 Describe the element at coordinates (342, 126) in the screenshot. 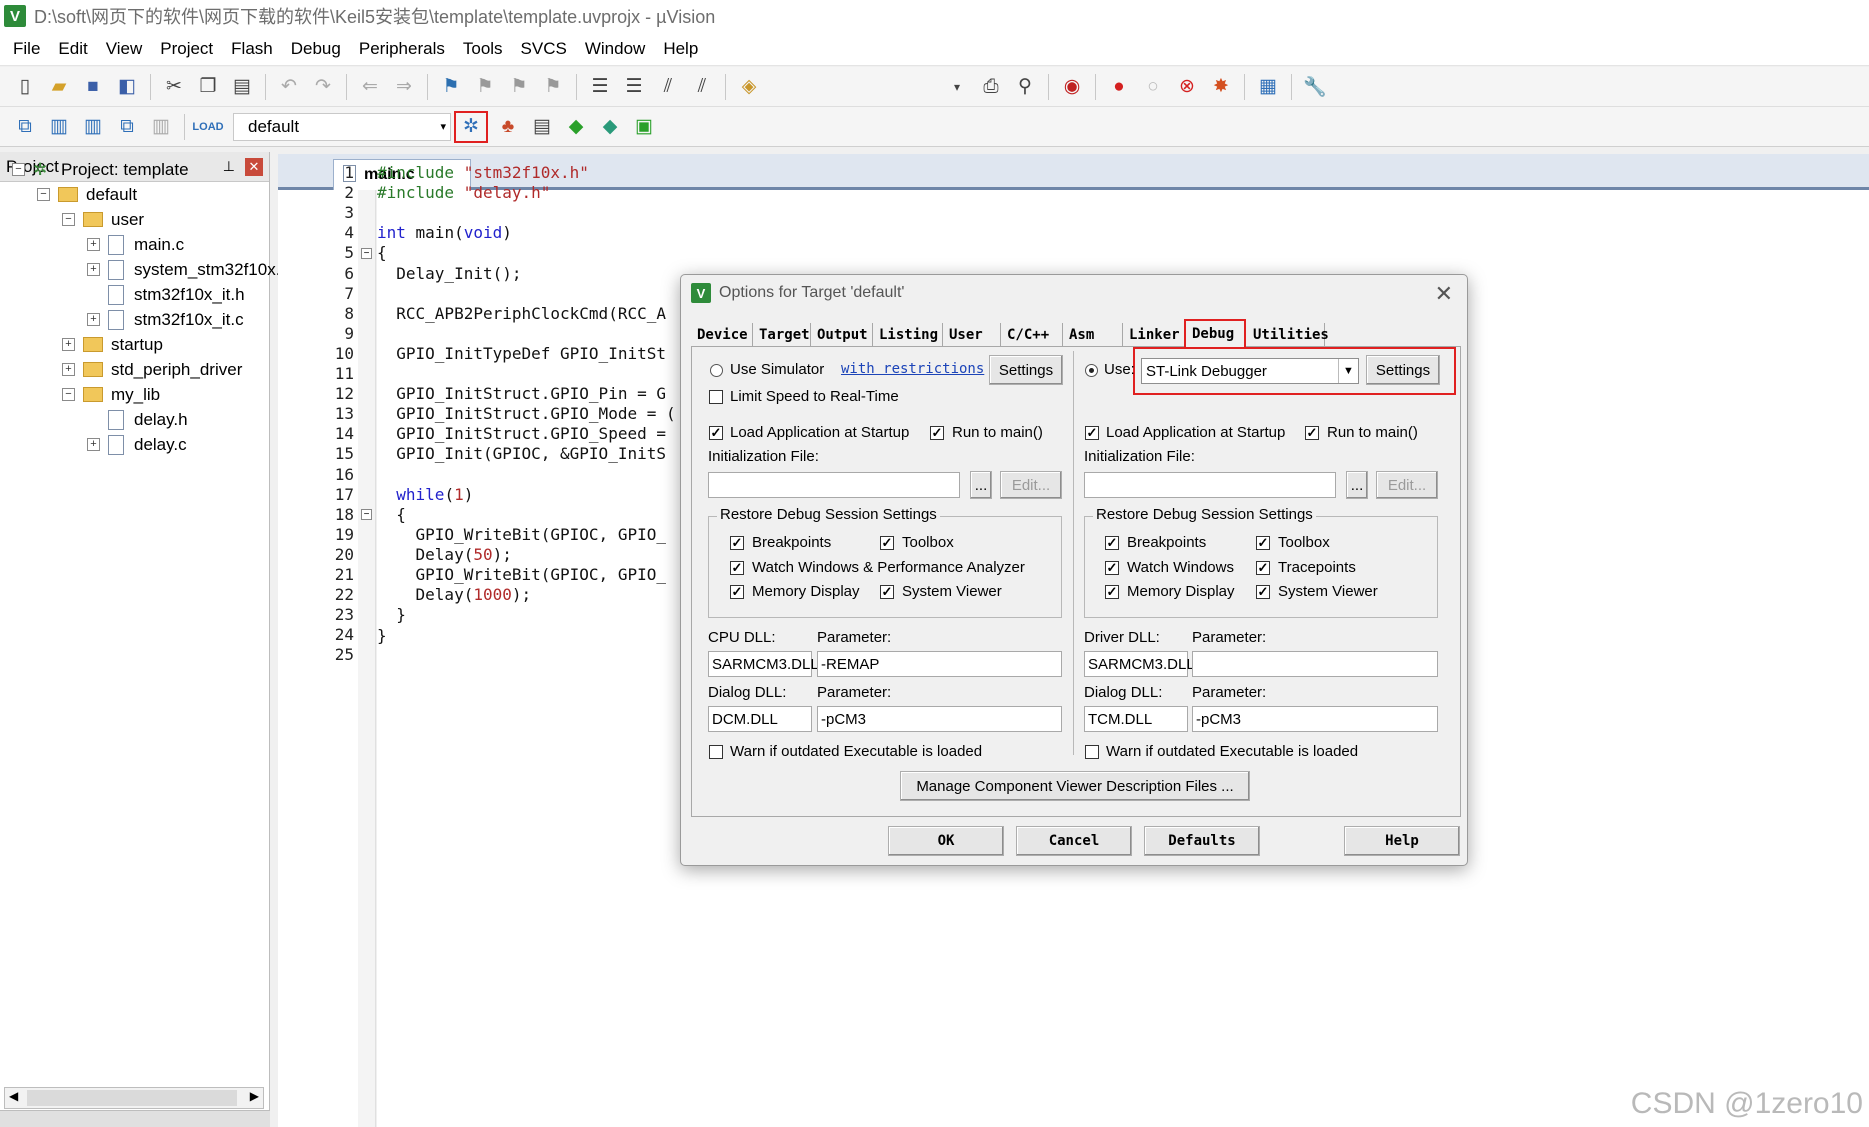

I see `target-select: default ▾` at that location.